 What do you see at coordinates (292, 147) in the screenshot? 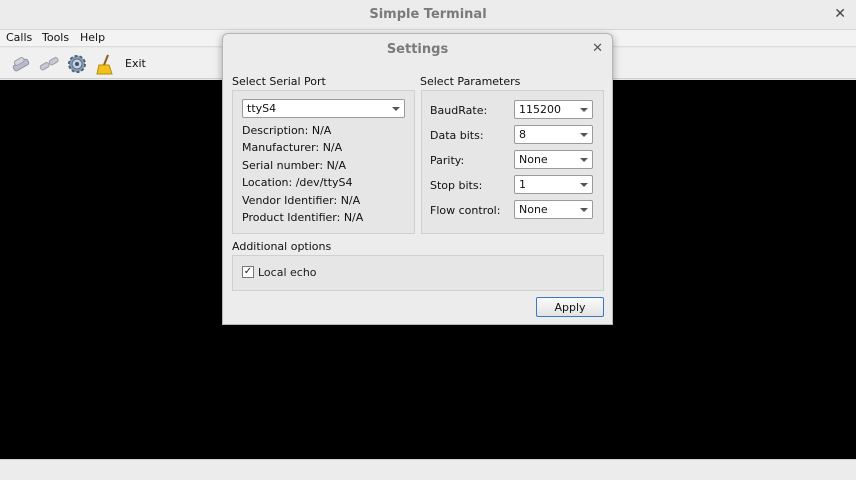
I see `port-manufacturer: Manufacturer: N/A` at bounding box center [292, 147].